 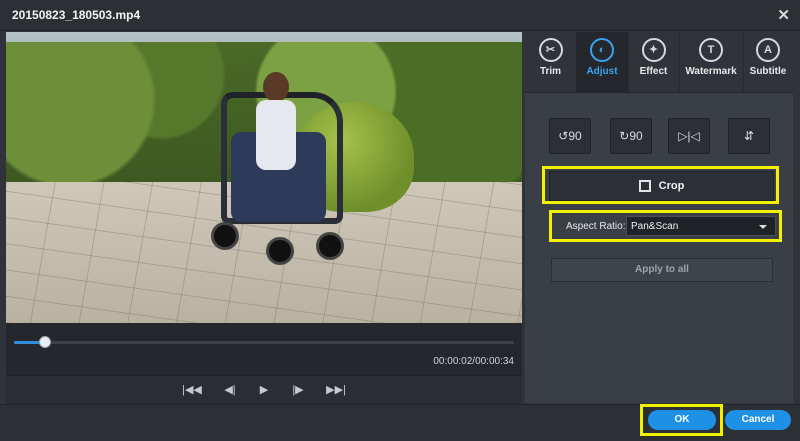 What do you see at coordinates (602, 71) in the screenshot?
I see `tab-label: Adjust` at bounding box center [602, 71].